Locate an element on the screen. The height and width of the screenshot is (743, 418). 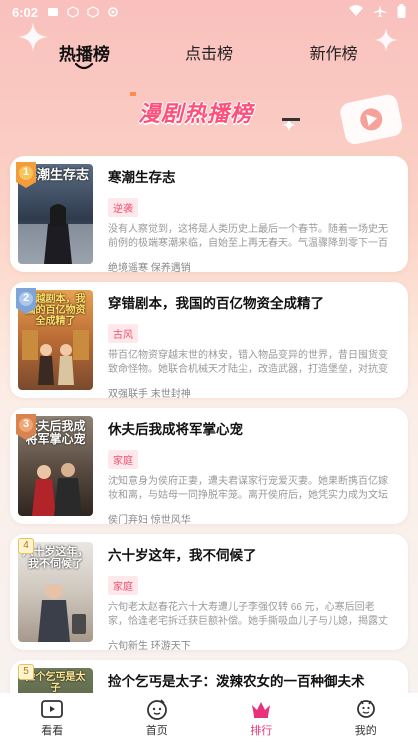
wifi-icon is located at coordinates (356, 12).